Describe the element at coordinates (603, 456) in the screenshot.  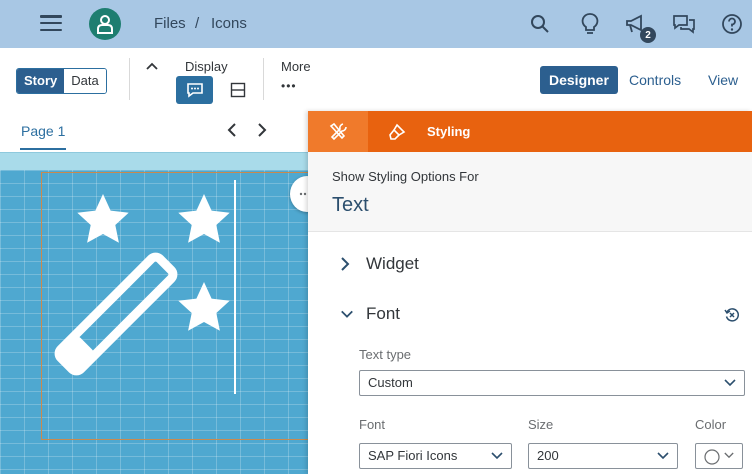
I see `size-select: 200` at that location.